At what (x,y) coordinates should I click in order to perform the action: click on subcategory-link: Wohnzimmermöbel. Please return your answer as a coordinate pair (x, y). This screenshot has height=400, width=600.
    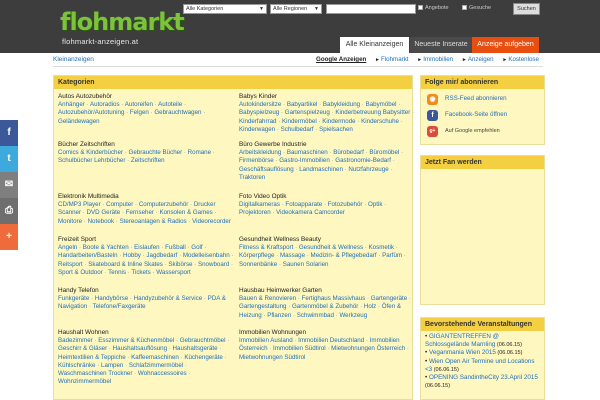
    Looking at the image, I should click on (84, 381).